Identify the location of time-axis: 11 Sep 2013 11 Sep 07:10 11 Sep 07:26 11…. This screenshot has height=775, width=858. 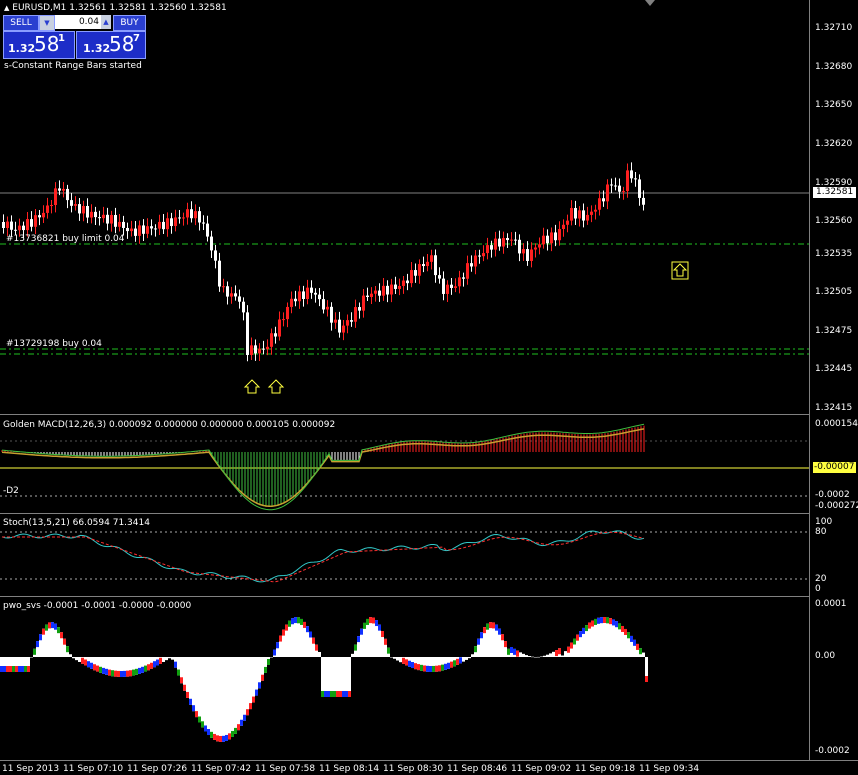
(429, 768).